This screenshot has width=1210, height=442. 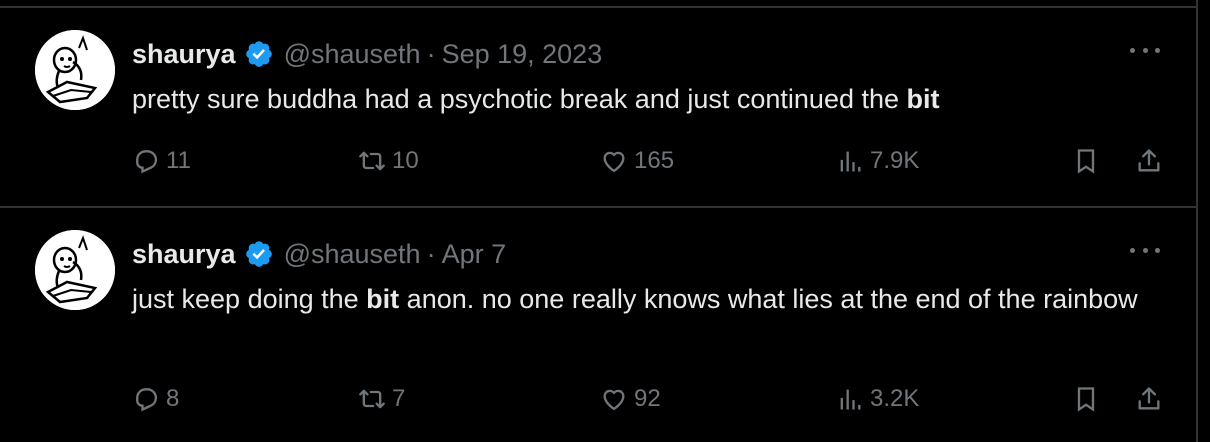 I want to click on repost-count: 7, so click(x=399, y=398).